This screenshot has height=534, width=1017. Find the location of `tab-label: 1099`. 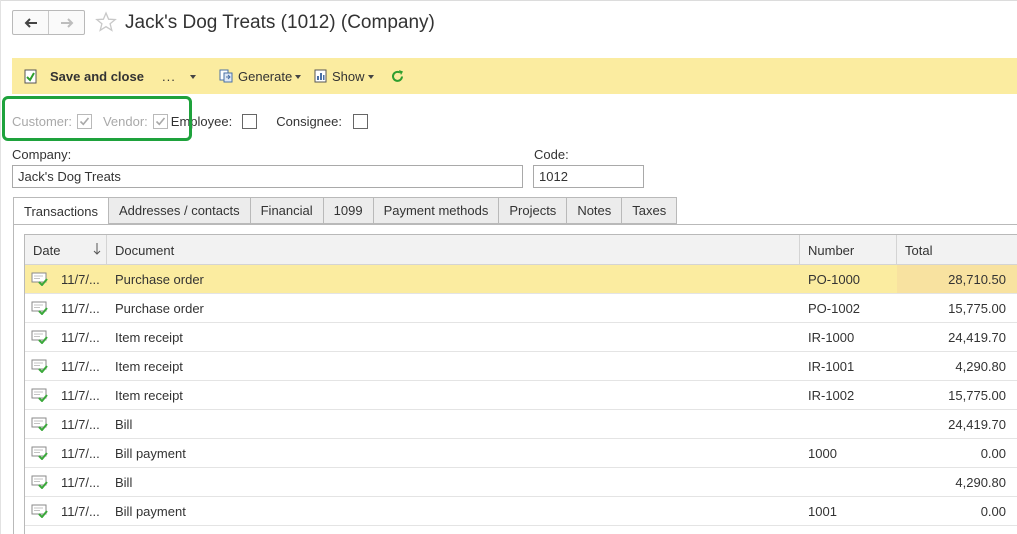

tab-label: 1099 is located at coordinates (348, 210).